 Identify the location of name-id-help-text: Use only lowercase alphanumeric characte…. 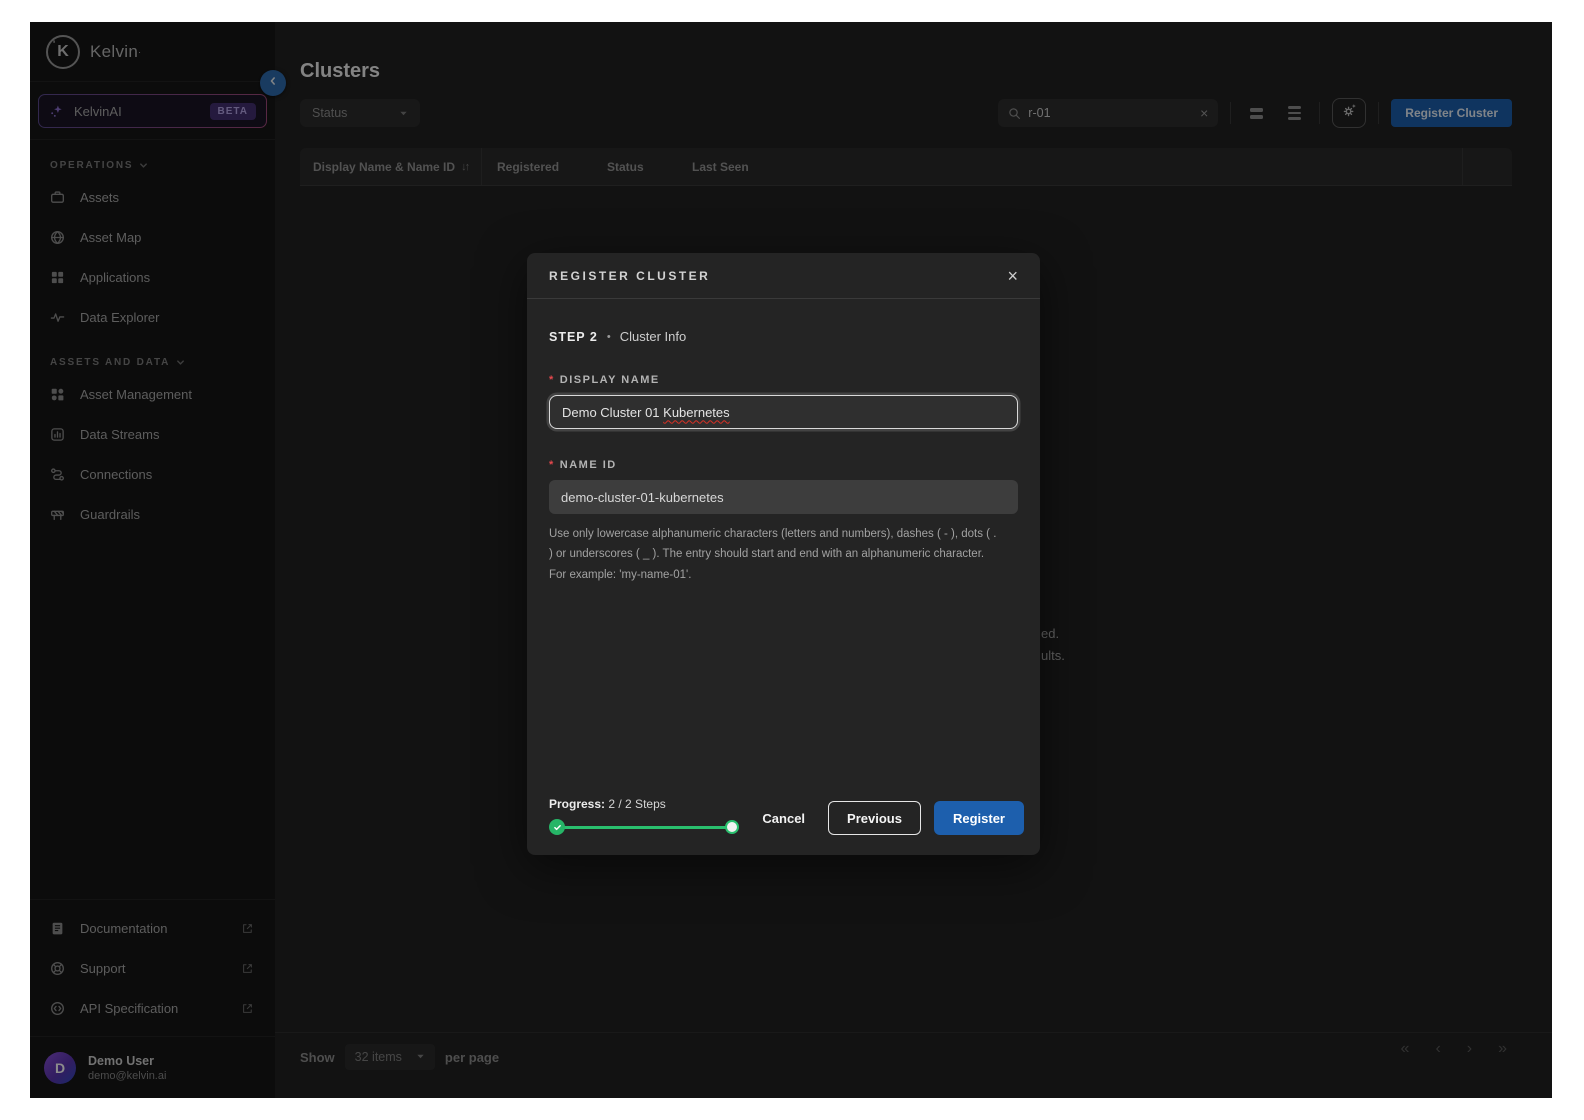
(773, 554).